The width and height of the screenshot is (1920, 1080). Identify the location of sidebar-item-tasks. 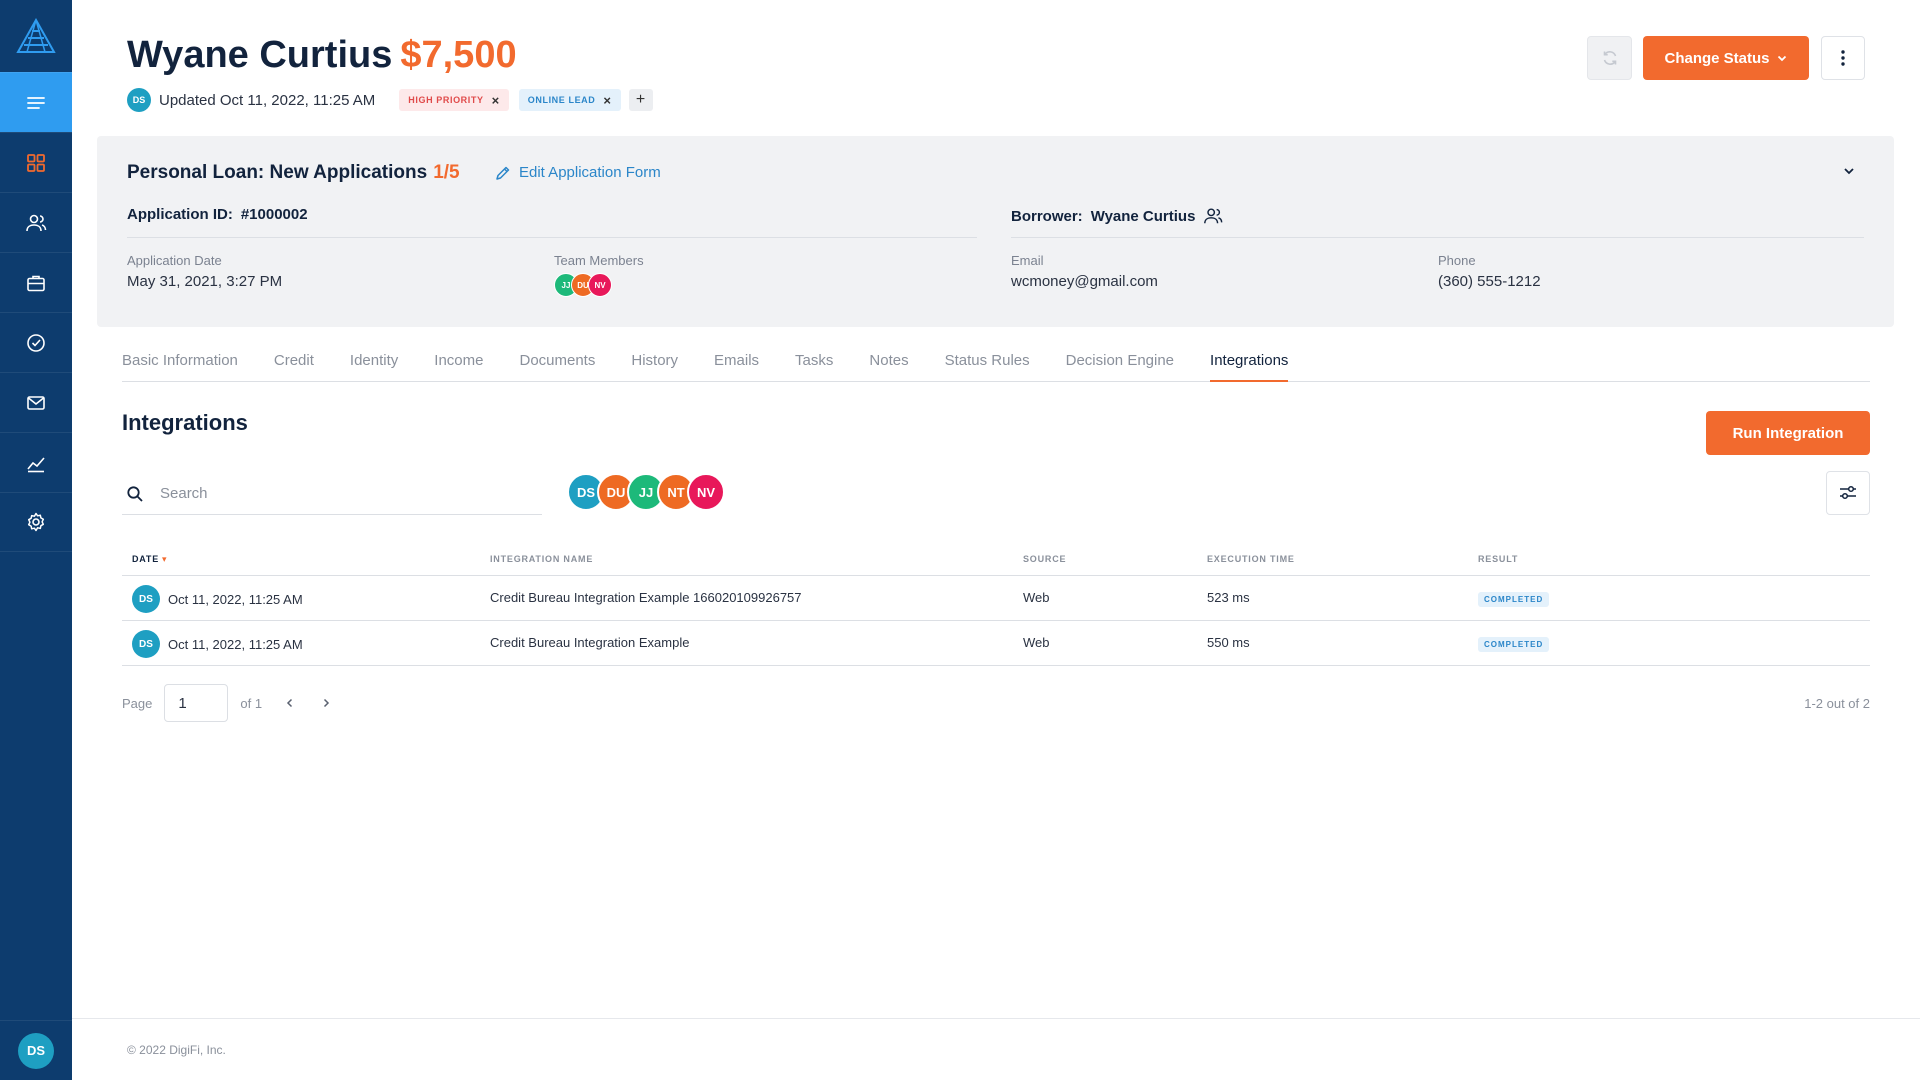
(36, 342).